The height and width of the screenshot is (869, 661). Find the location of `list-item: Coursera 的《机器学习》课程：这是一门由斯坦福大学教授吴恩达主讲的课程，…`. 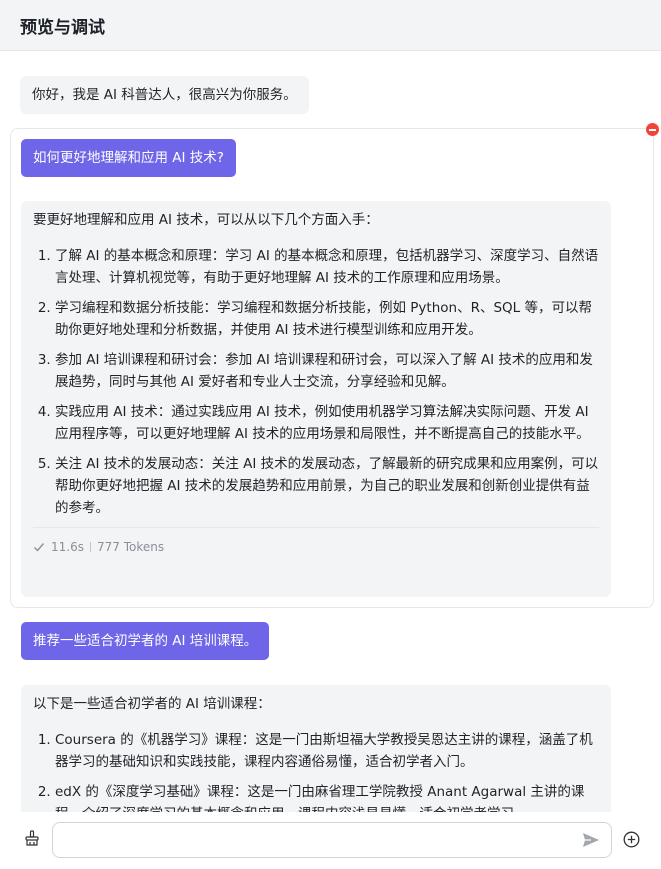

list-item: Coursera 的《机器学习》课程：这是一门由斯坦福大学教授吴恩达主讲的课程，… is located at coordinates (327, 751).